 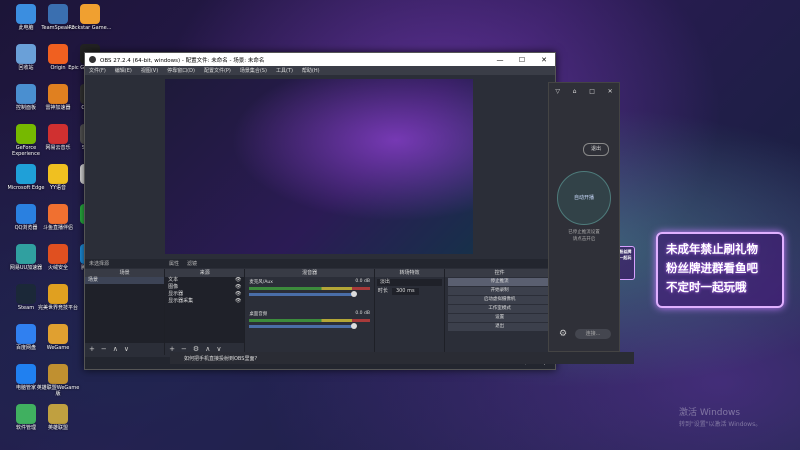 I want to click on transitions-header: 转场特效, so click(x=409, y=273).